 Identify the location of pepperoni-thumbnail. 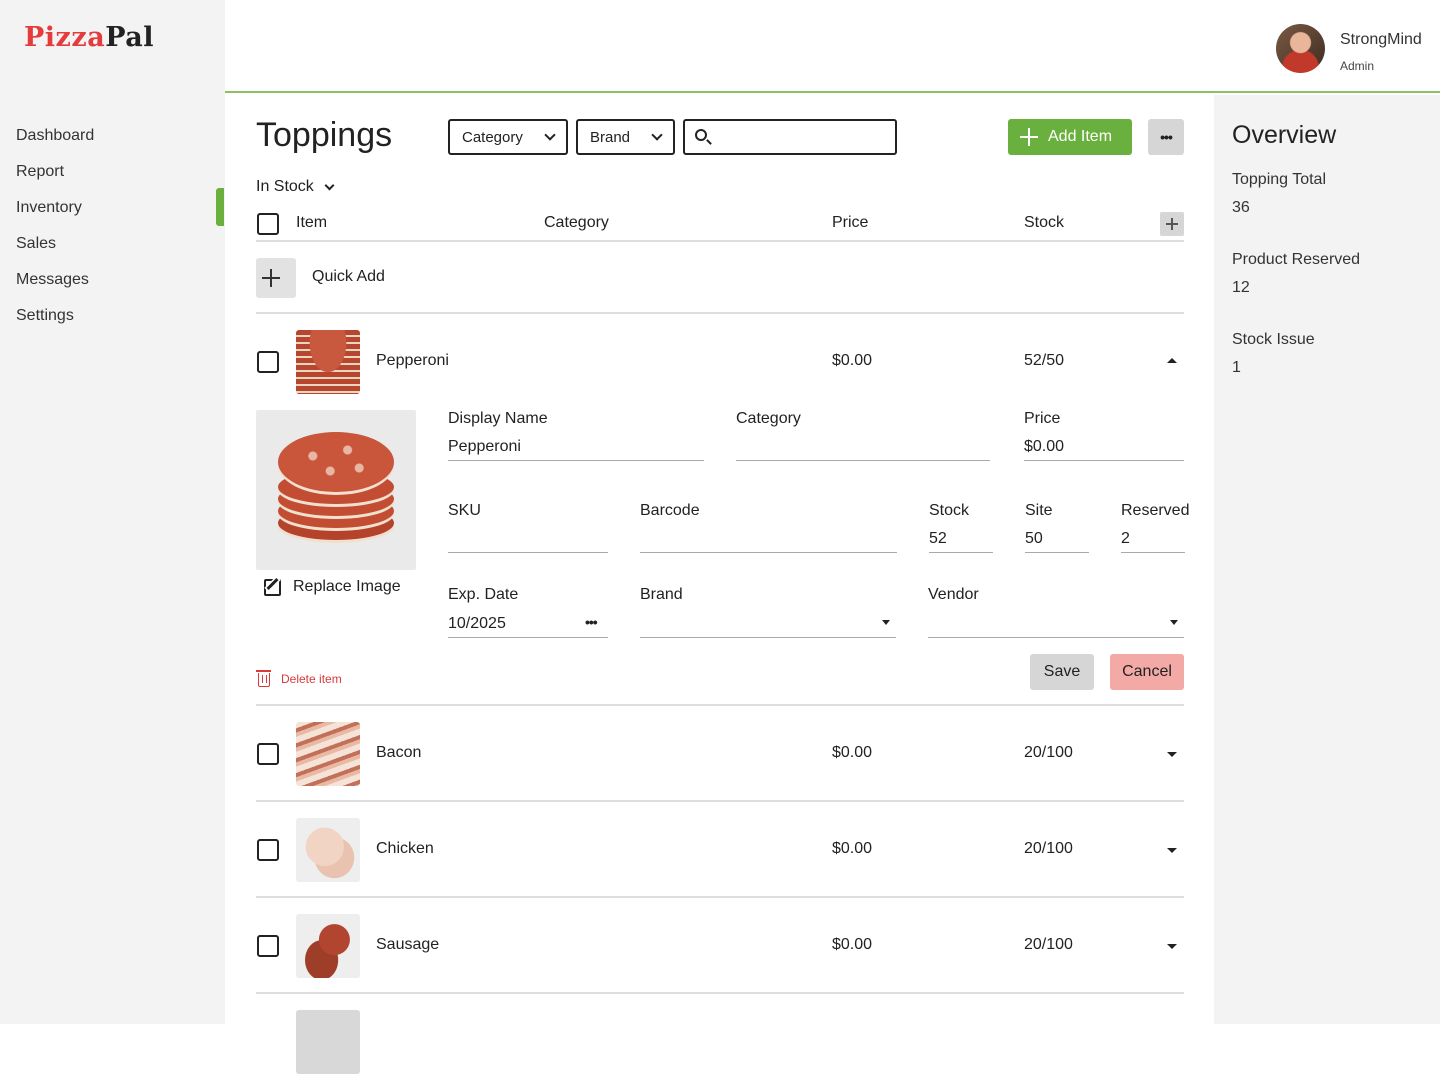
(328, 362).